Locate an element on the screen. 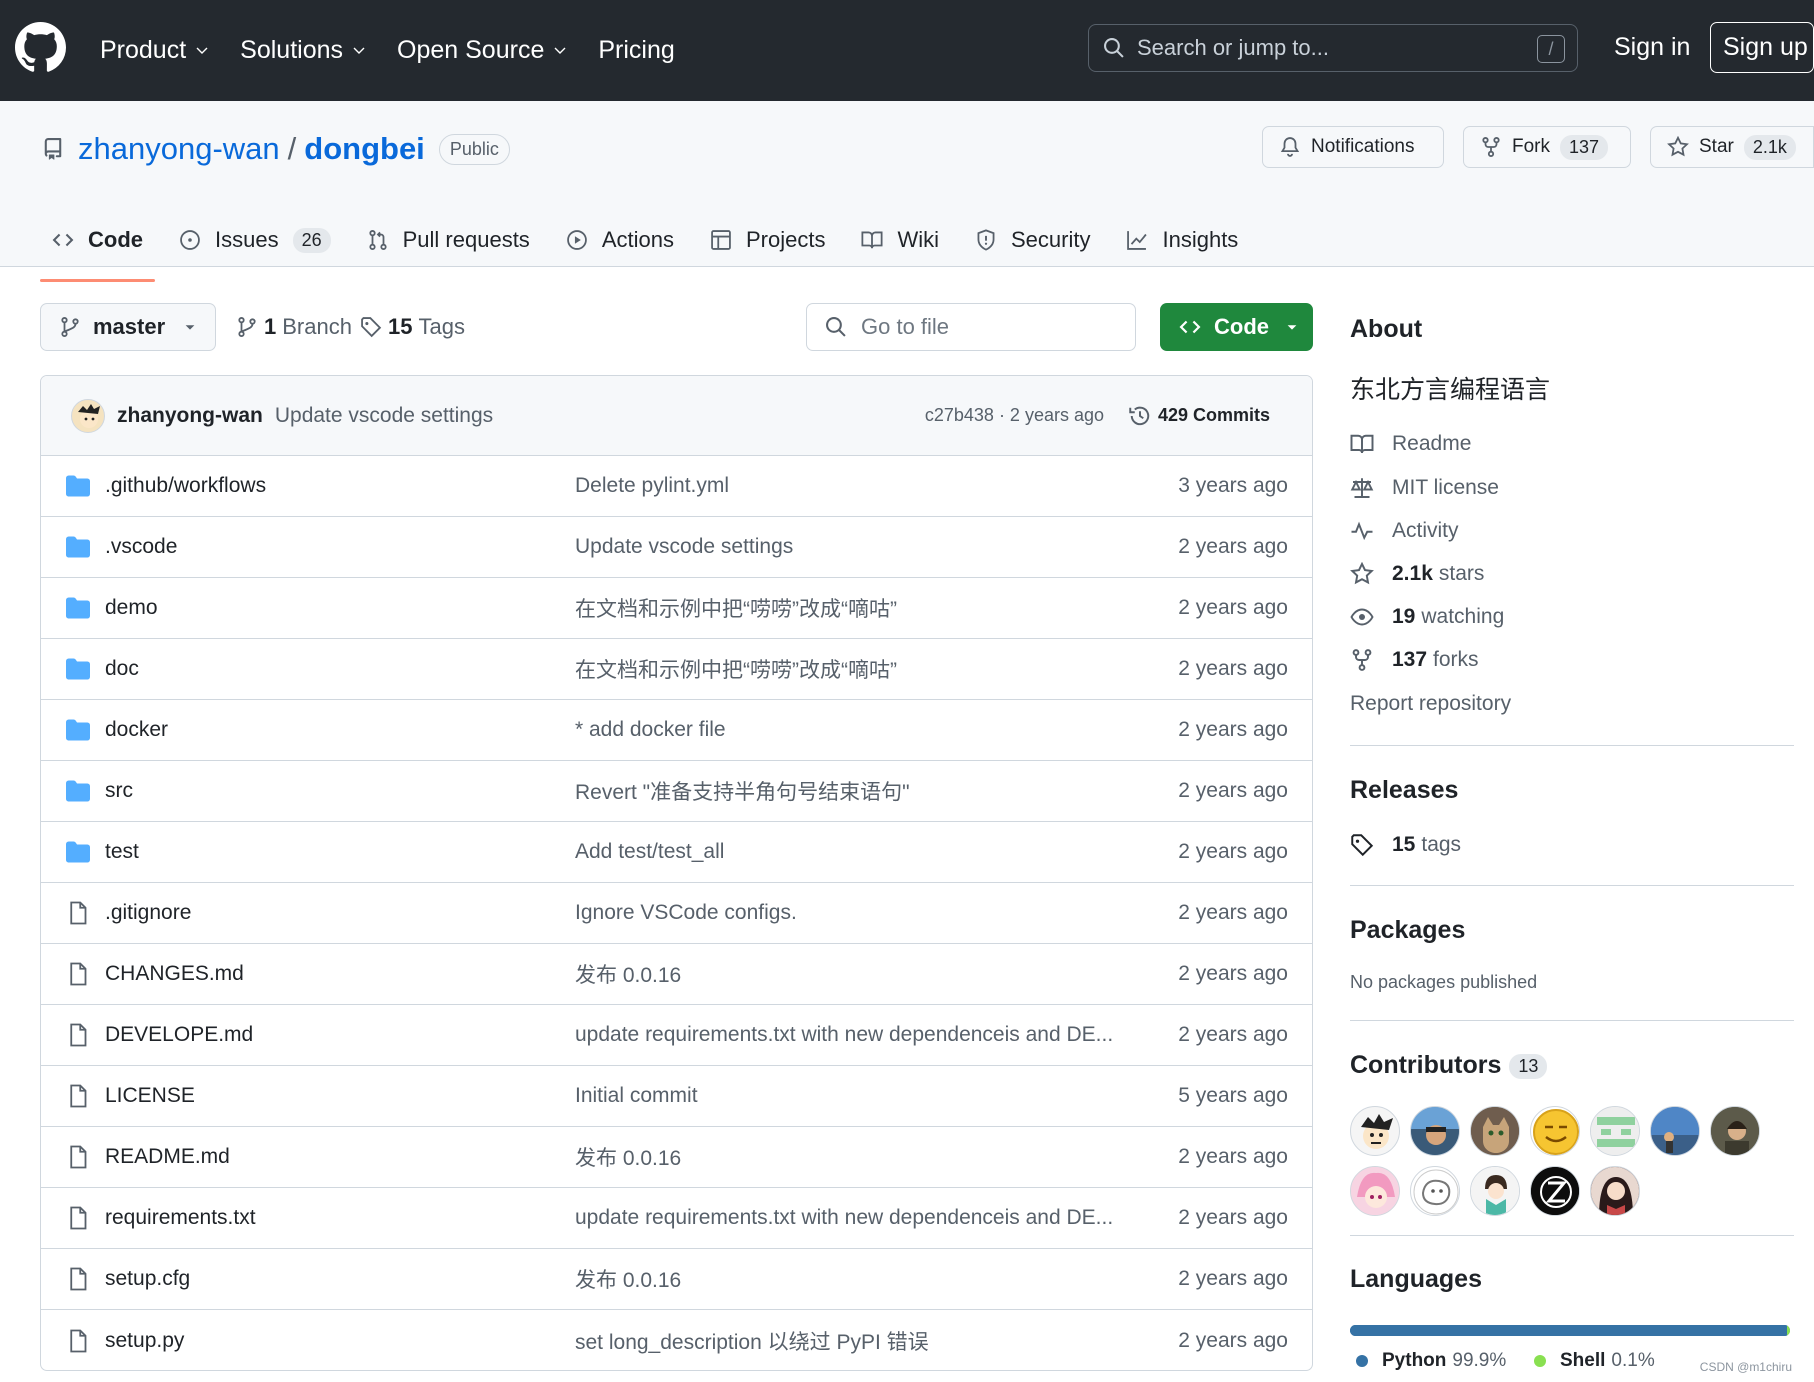 This screenshot has width=1814, height=1382. tab-code-label: Code is located at coordinates (115, 239).